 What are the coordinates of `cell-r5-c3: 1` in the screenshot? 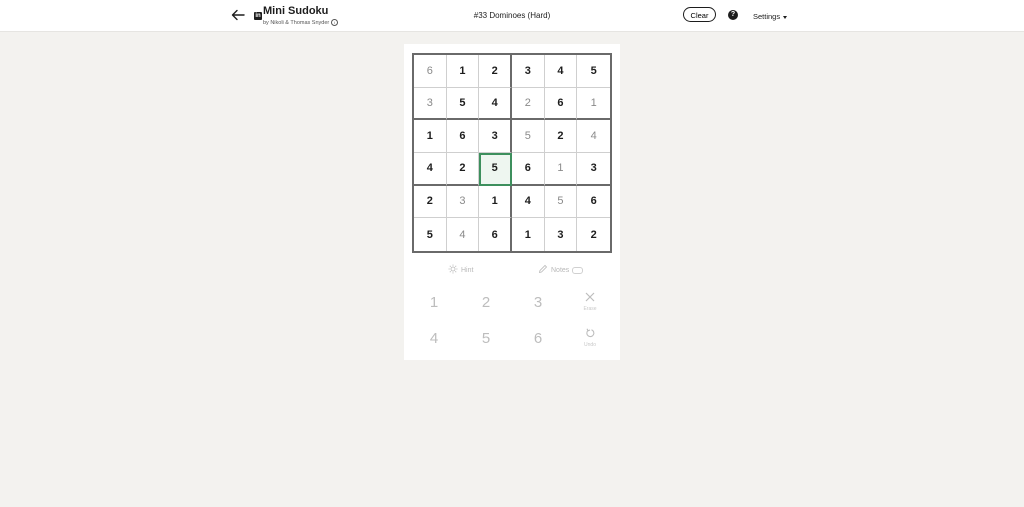 It's located at (495, 202).